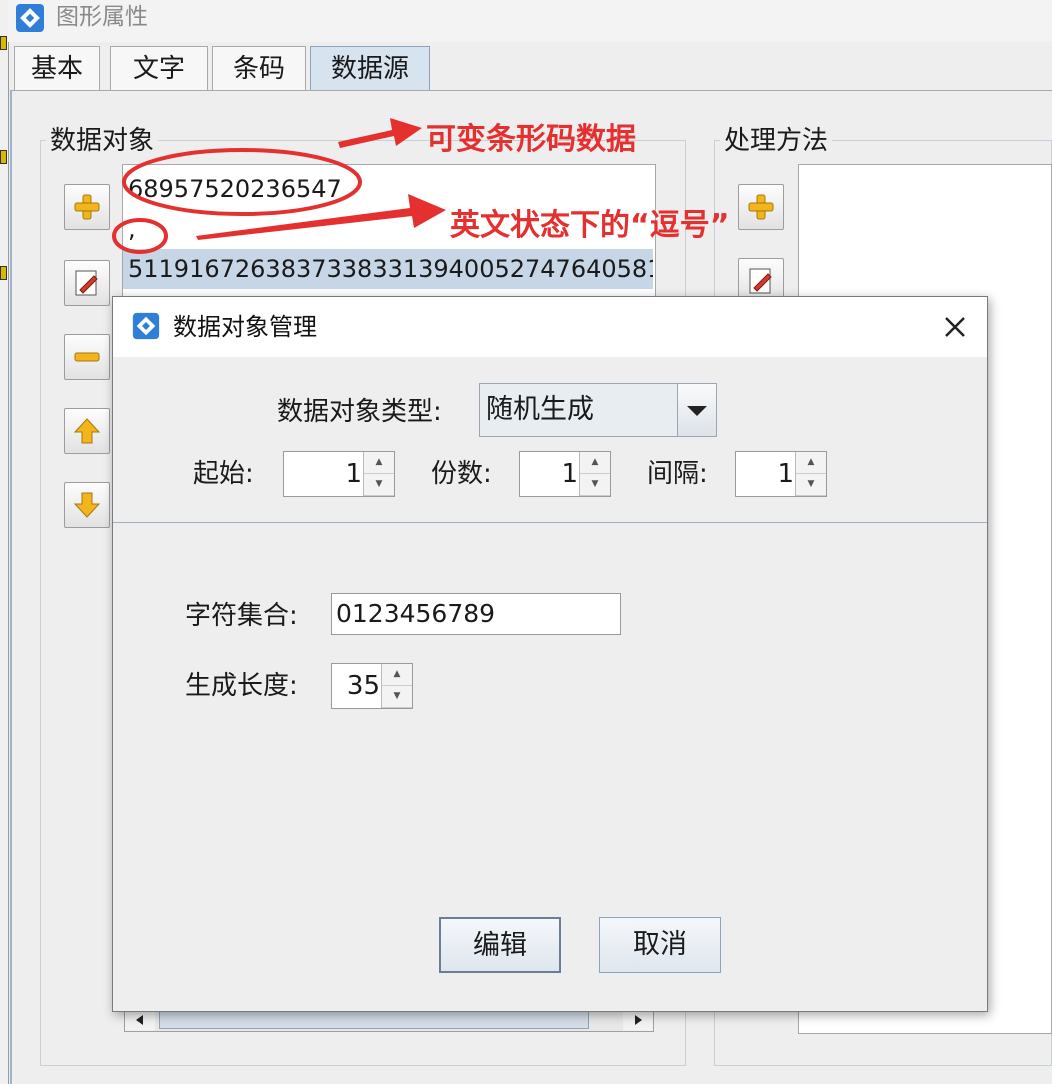  Describe the element at coordinates (241, 686) in the screenshot. I see `length-label: 生成长度:` at that location.